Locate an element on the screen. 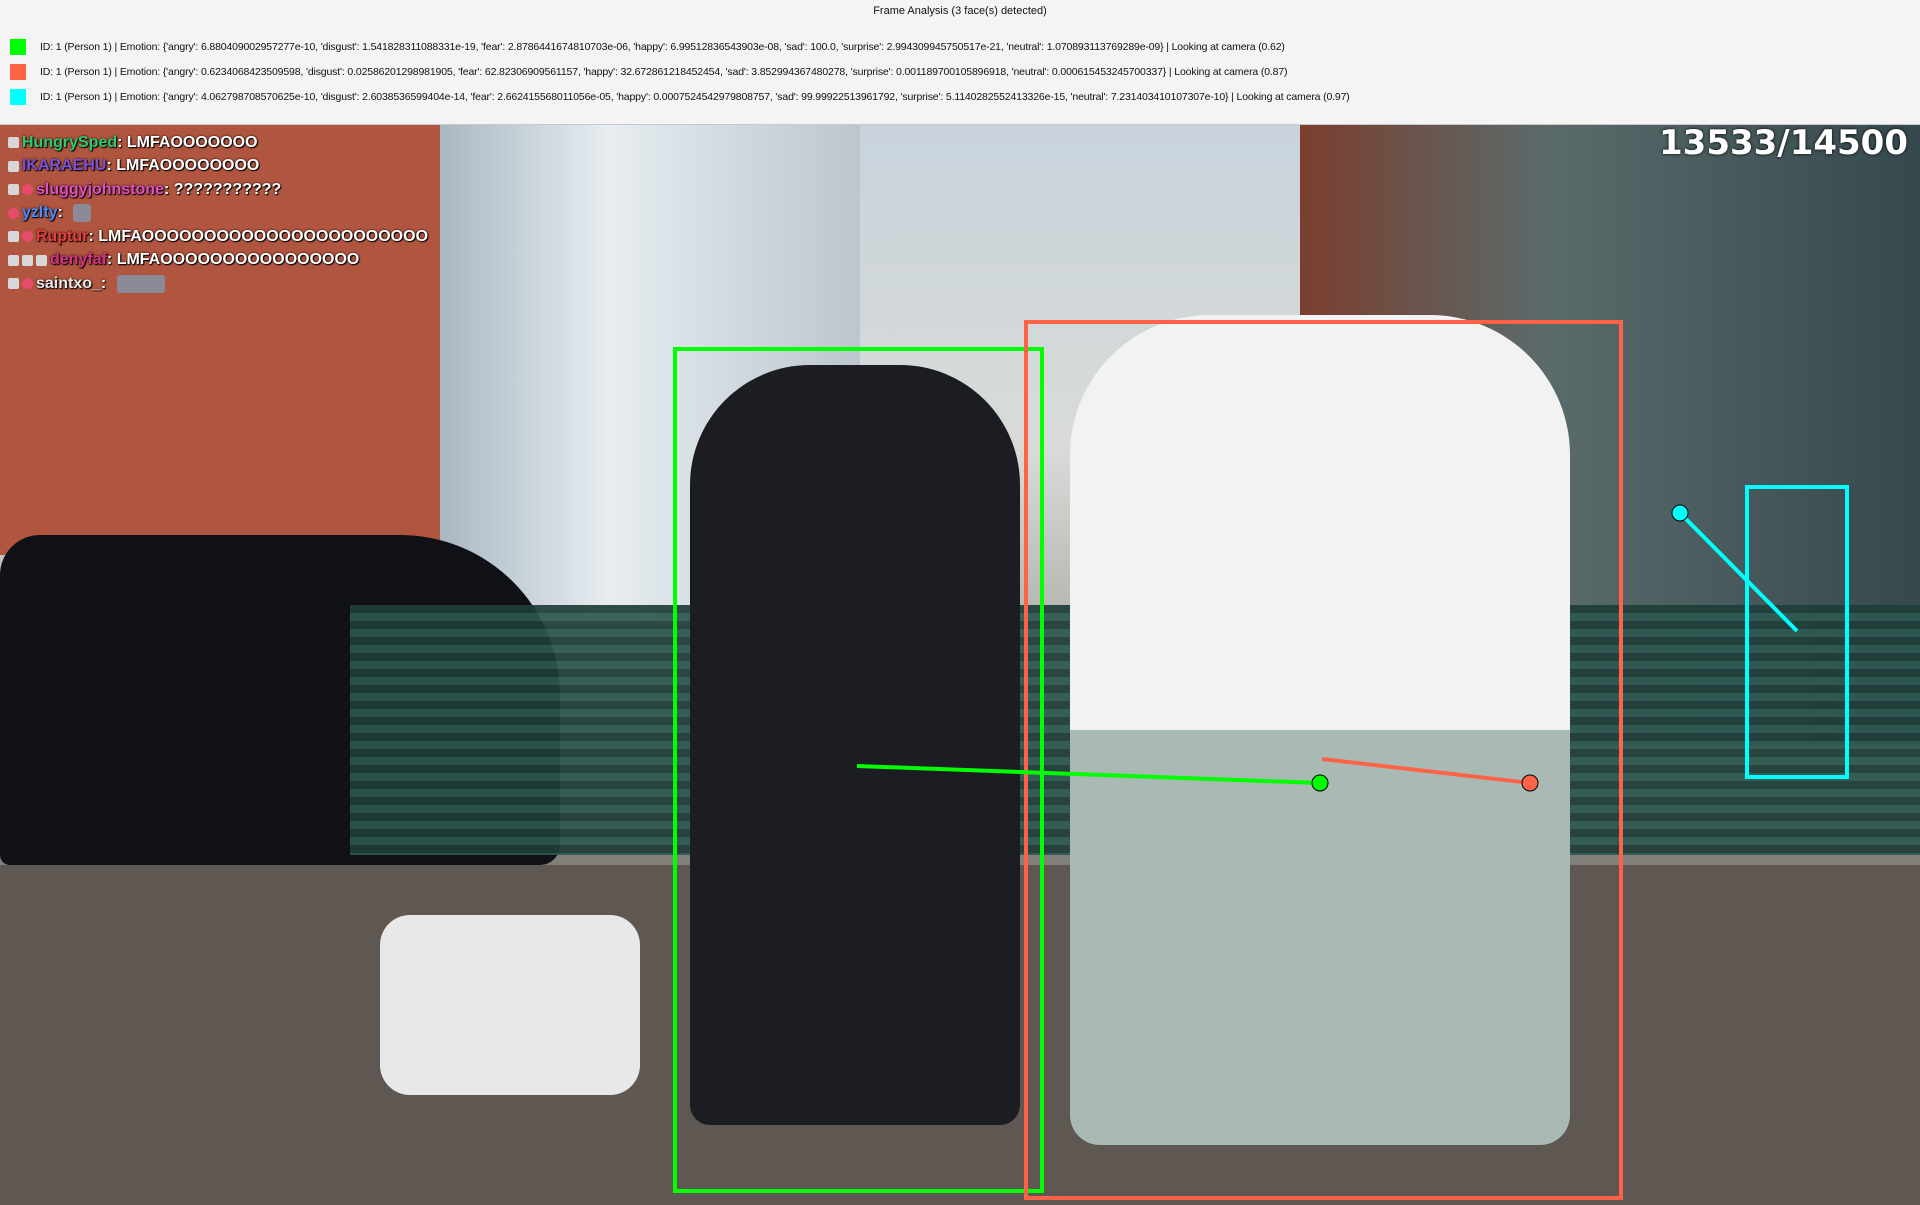  chat-username: HungrySped is located at coordinates (70, 142).